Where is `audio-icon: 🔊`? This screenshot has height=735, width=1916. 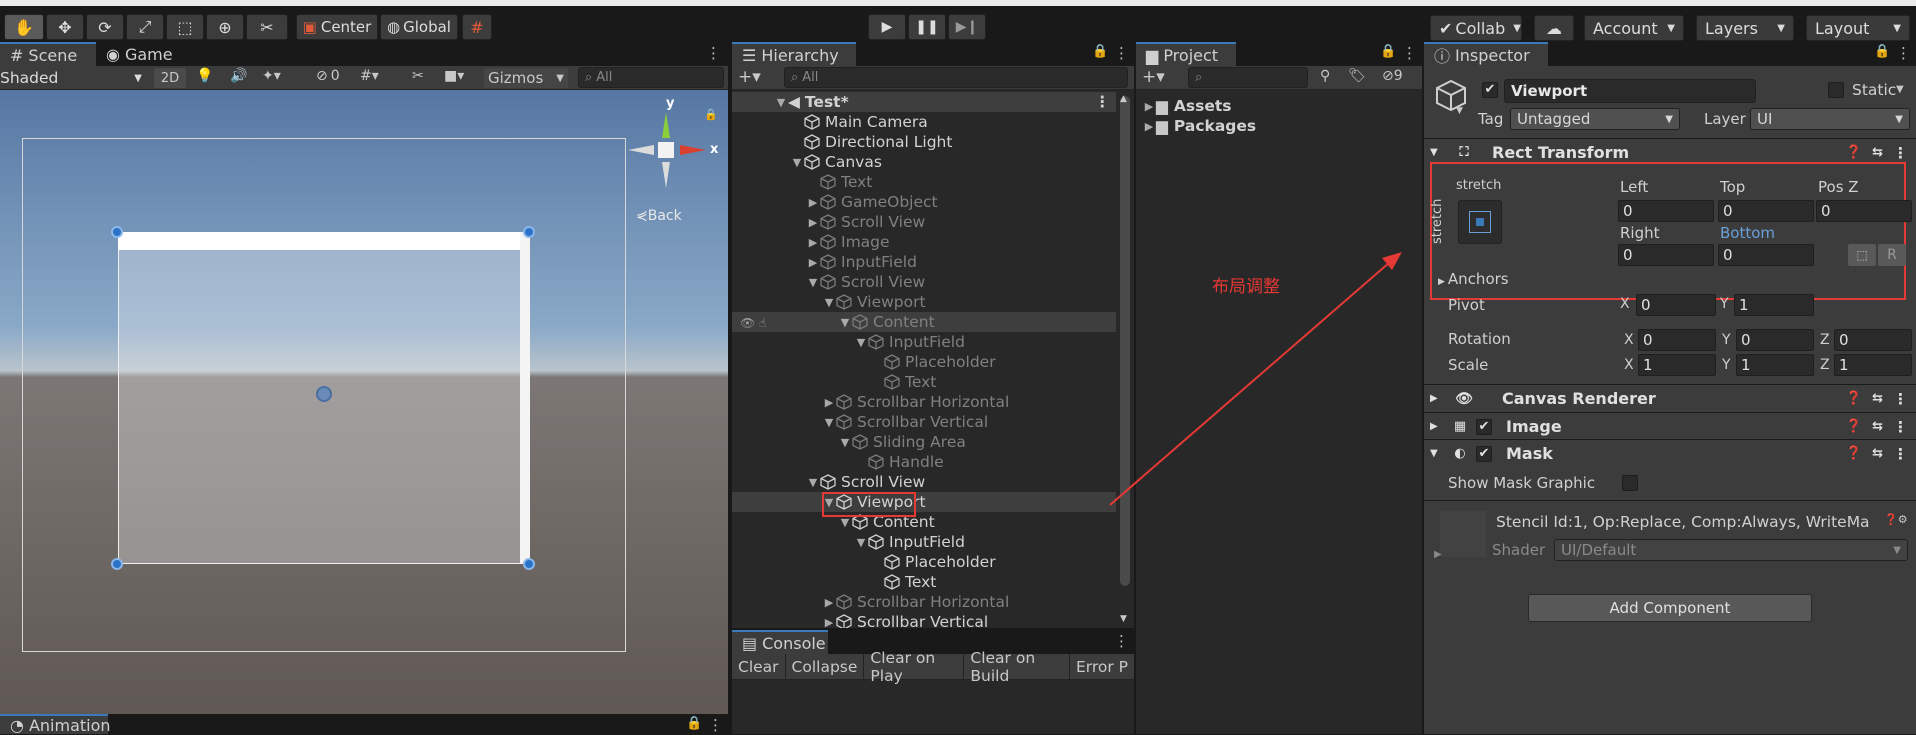 audio-icon: 🔊 is located at coordinates (238, 76).